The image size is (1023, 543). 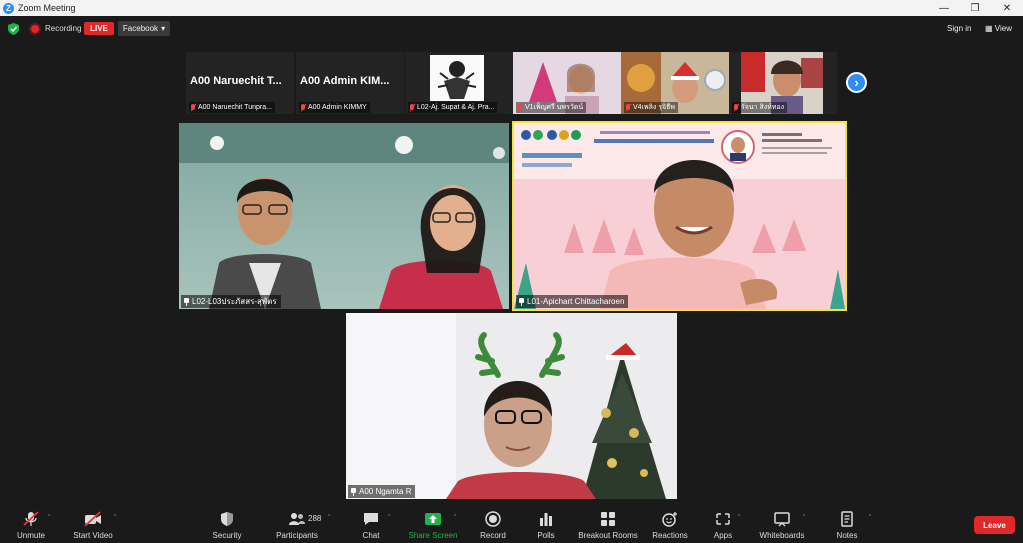 What do you see at coordinates (994, 525) in the screenshot?
I see `leave-button: Leave` at bounding box center [994, 525].